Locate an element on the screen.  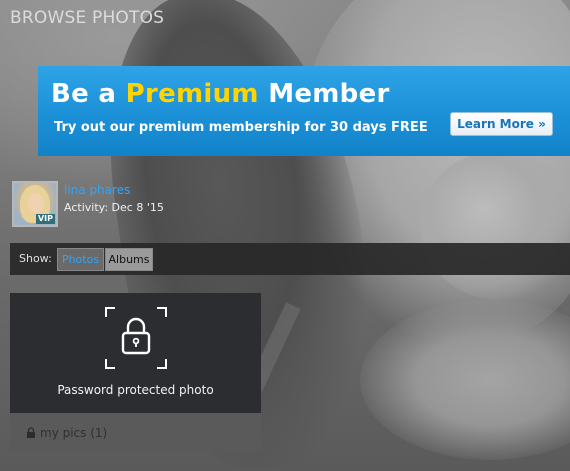
lock-frame is located at coordinates (136, 338).